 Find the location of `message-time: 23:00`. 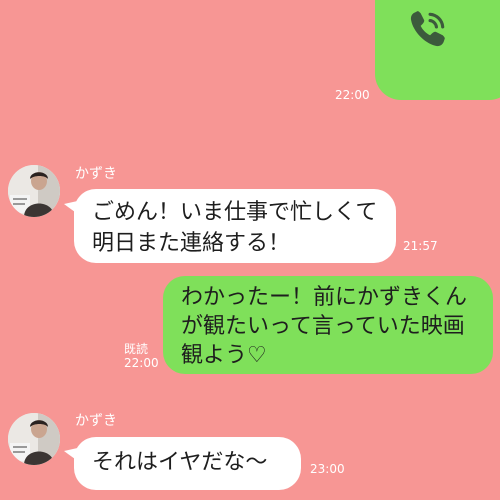

message-time: 23:00 is located at coordinates (327, 469).